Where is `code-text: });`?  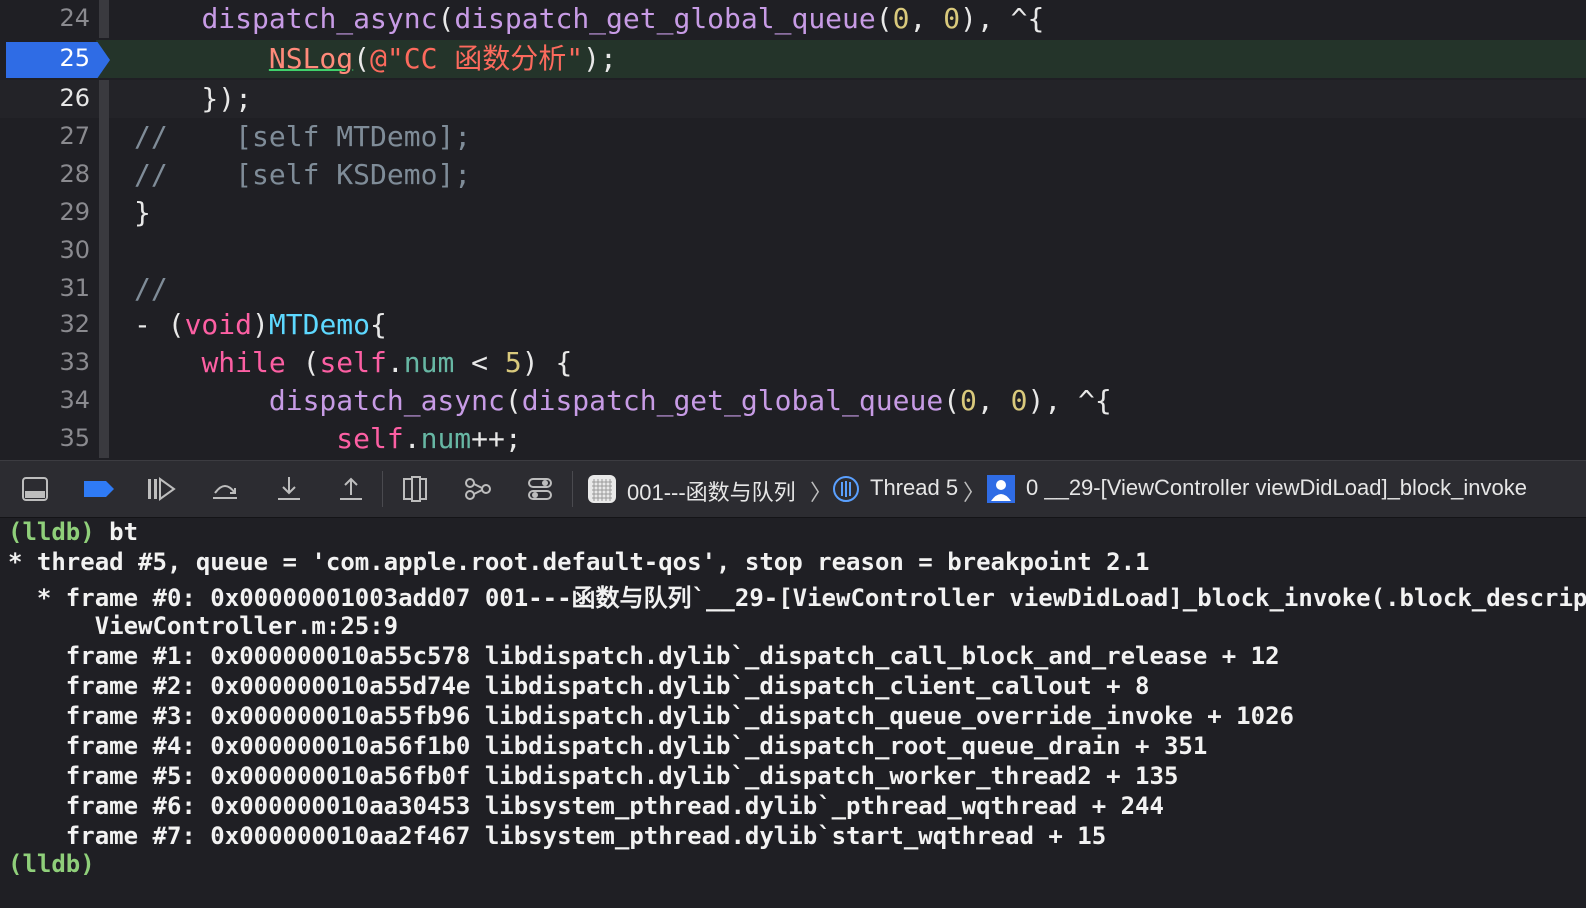 code-text: }); is located at coordinates (193, 99).